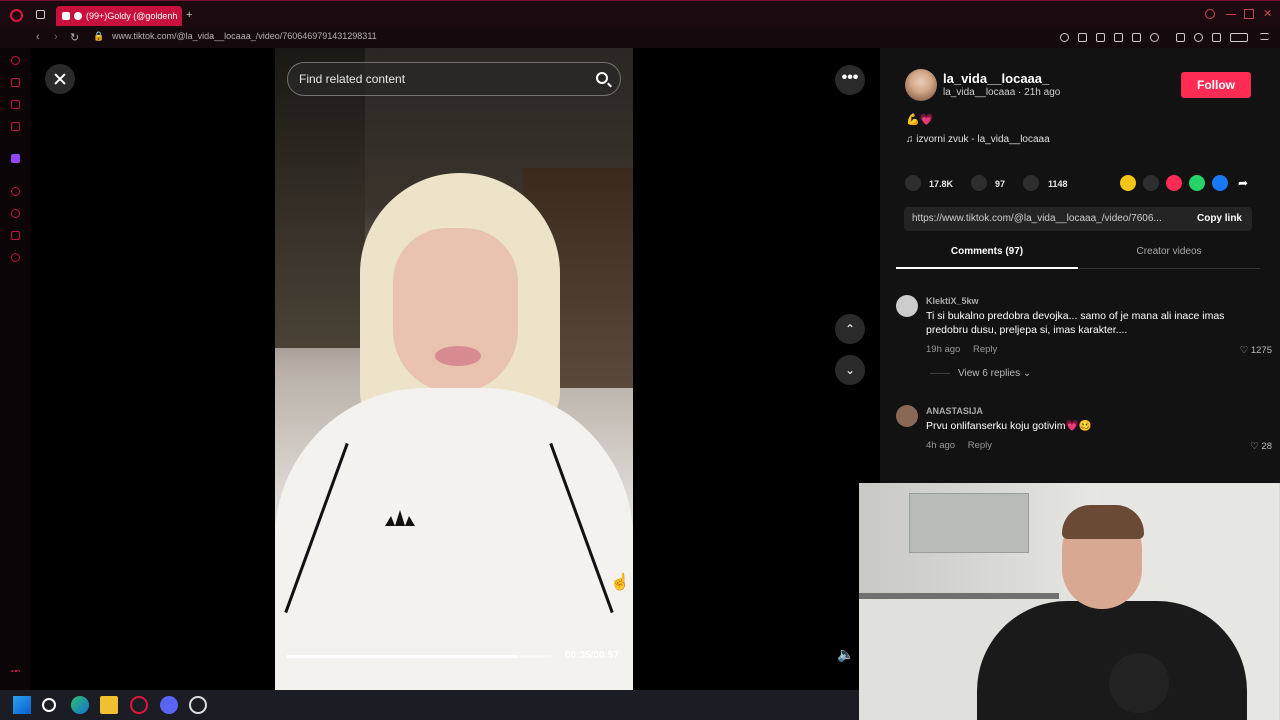  Describe the element at coordinates (429, 705) in the screenshot. I see `os-taskbar` at that location.